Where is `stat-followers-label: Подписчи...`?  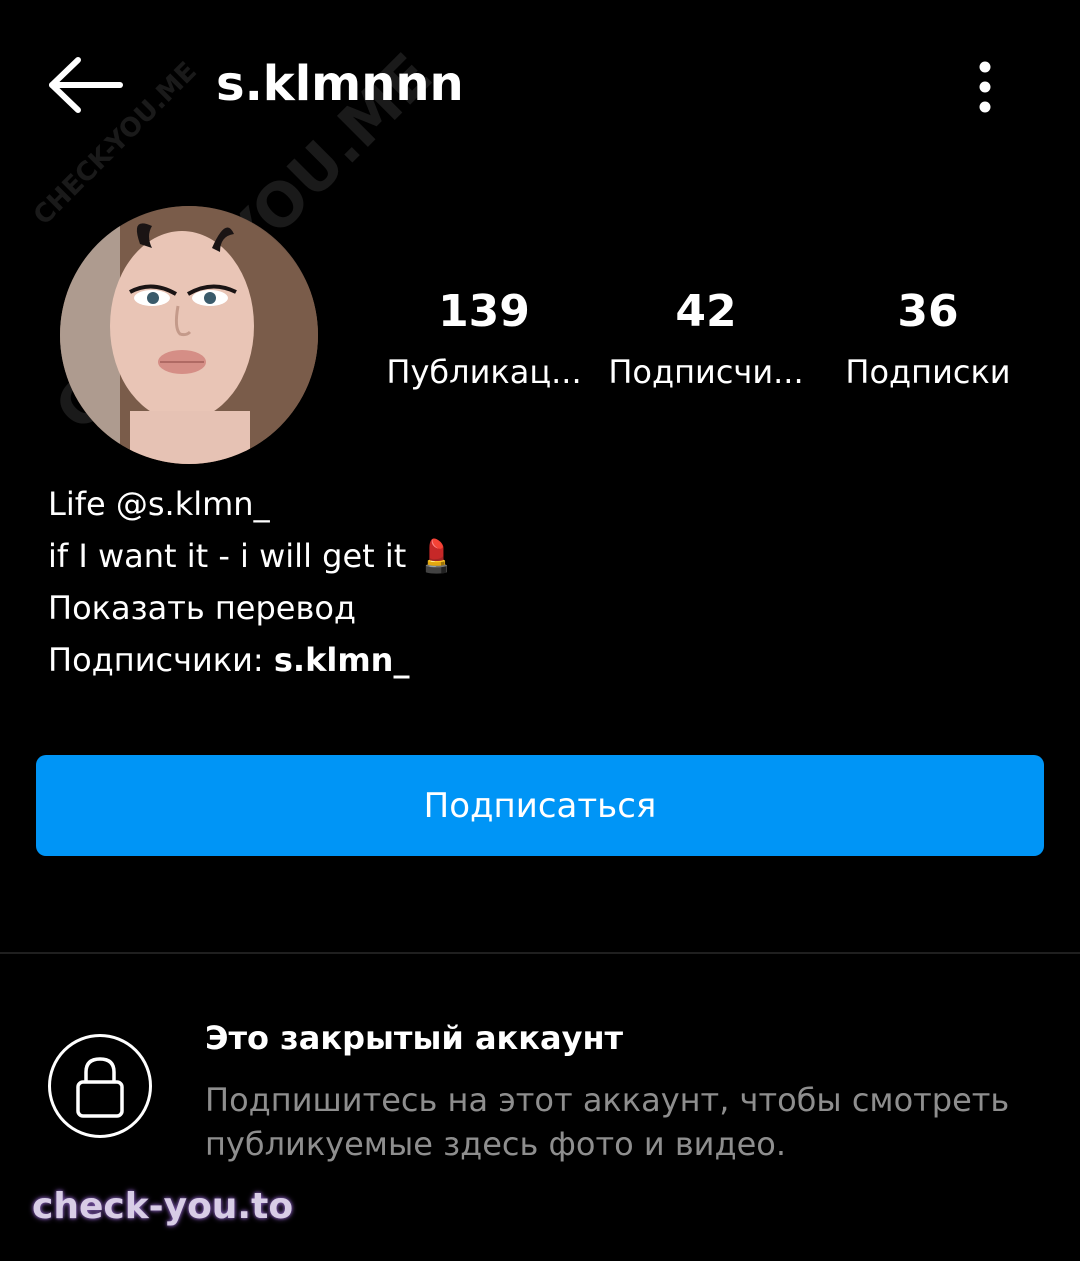 stat-followers-label: Подписчи... is located at coordinates (706, 372).